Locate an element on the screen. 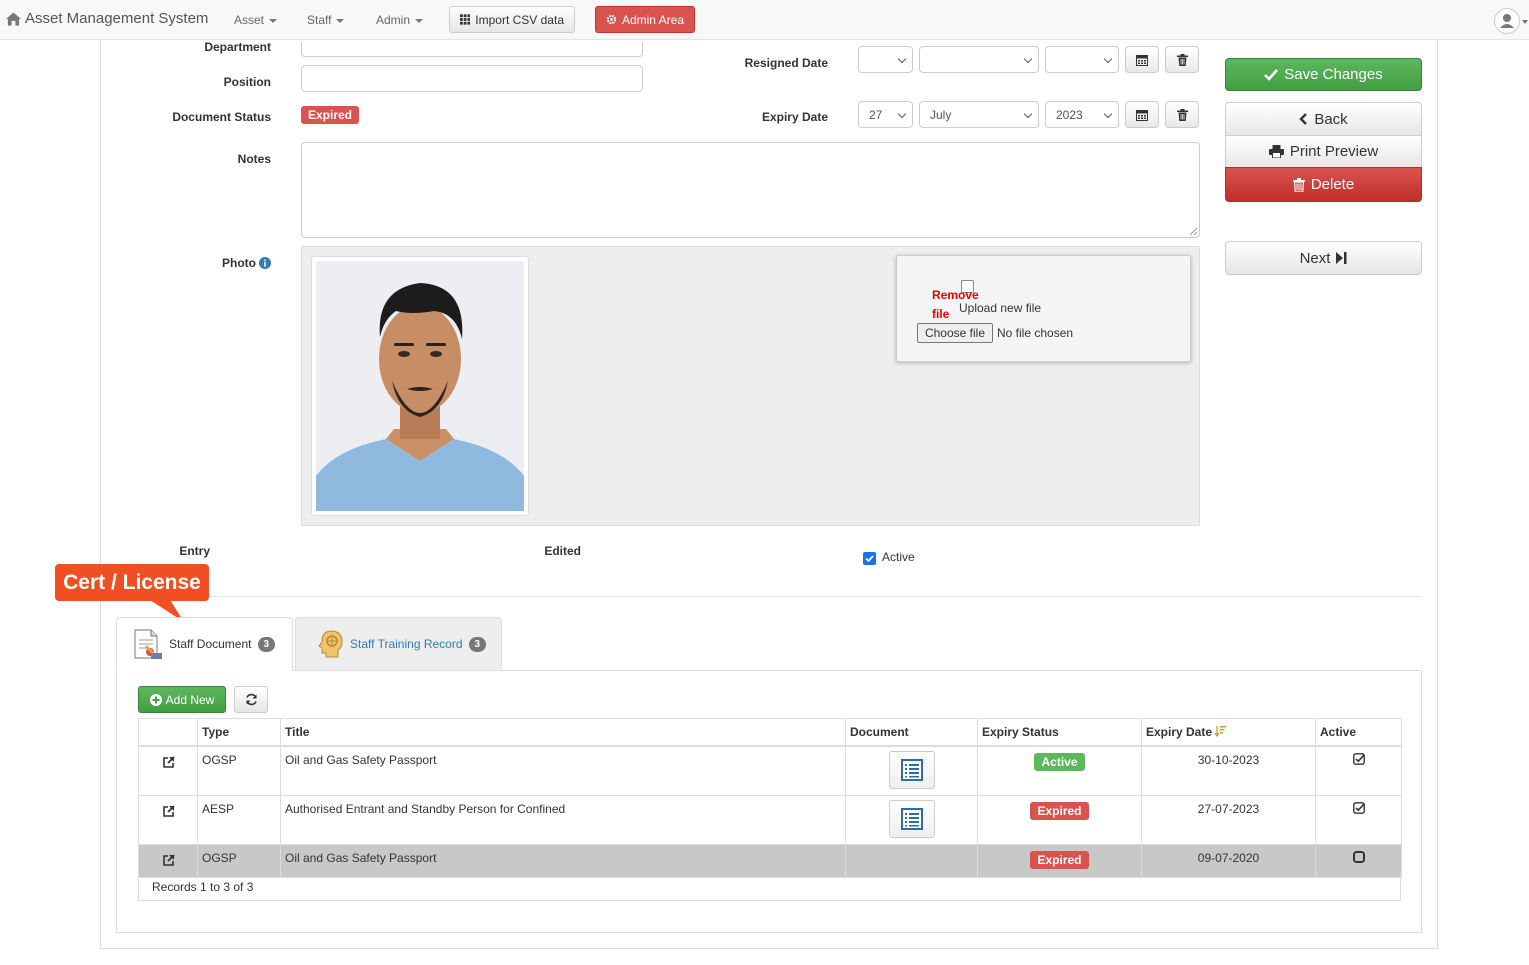  refresh-button is located at coordinates (251, 699).